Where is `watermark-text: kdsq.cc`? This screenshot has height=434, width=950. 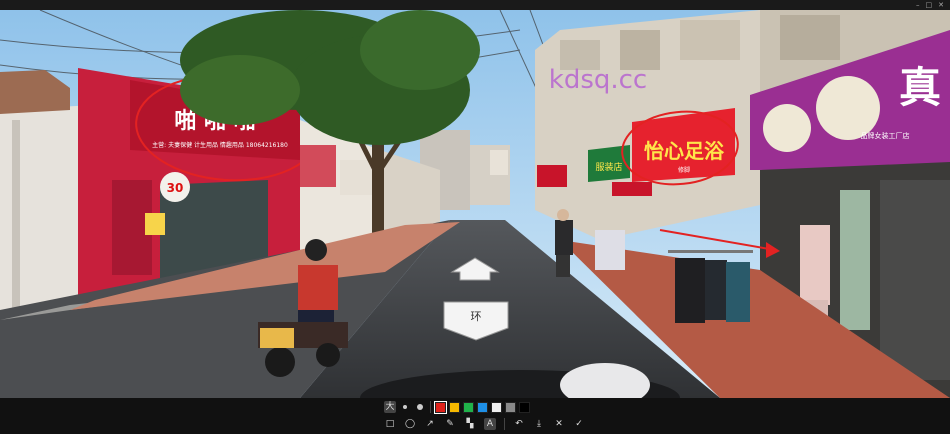 watermark-text: kdsq.cc is located at coordinates (598, 80).